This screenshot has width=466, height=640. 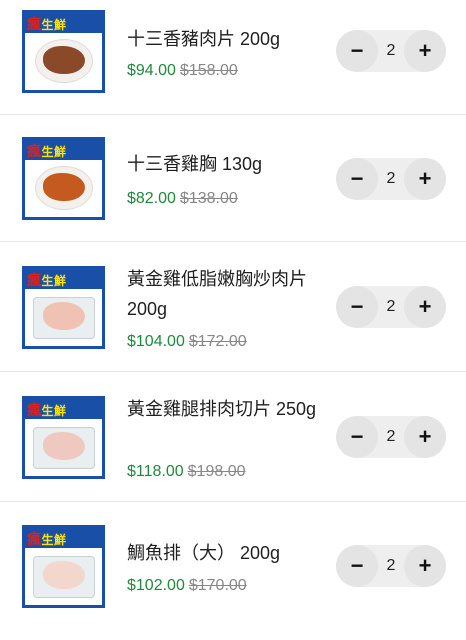 I want to click on original-price: $158.00, so click(x=208, y=70).